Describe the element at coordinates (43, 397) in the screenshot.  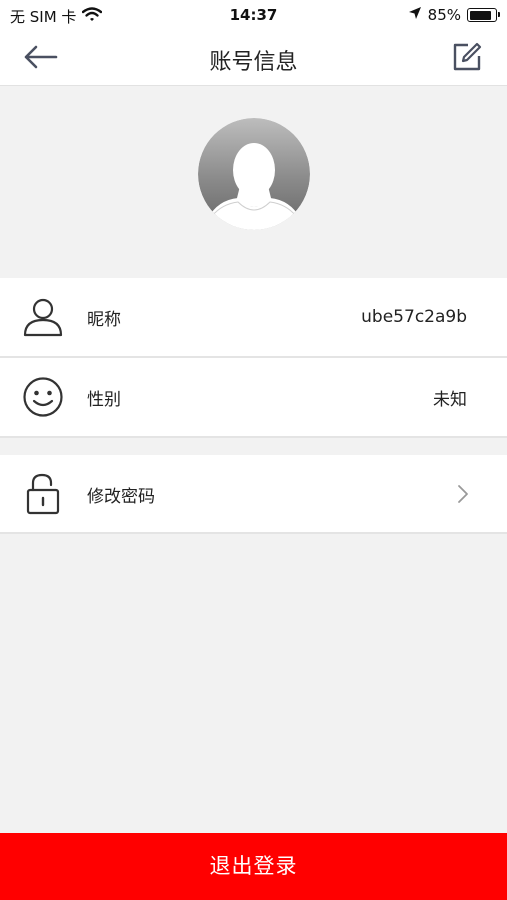
I see `smile-face-icon` at that location.